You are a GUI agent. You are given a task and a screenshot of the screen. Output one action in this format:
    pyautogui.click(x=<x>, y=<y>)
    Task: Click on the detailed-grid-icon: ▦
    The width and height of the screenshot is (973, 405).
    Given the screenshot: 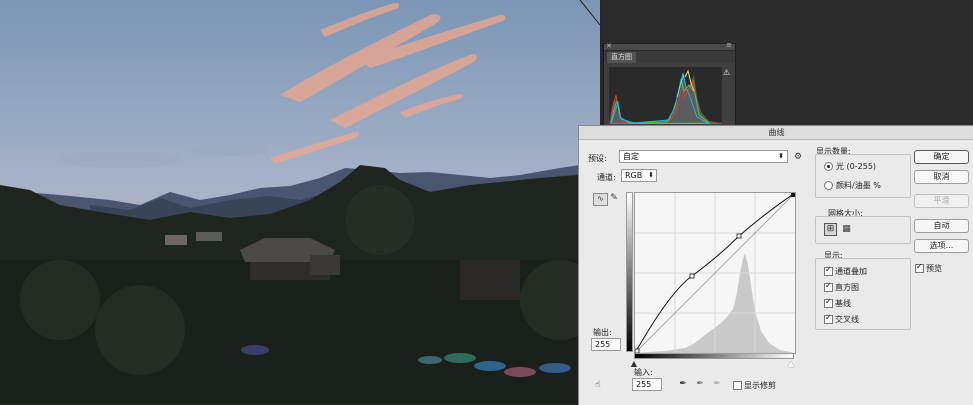 What is the action you would take?
    pyautogui.click(x=846, y=229)
    